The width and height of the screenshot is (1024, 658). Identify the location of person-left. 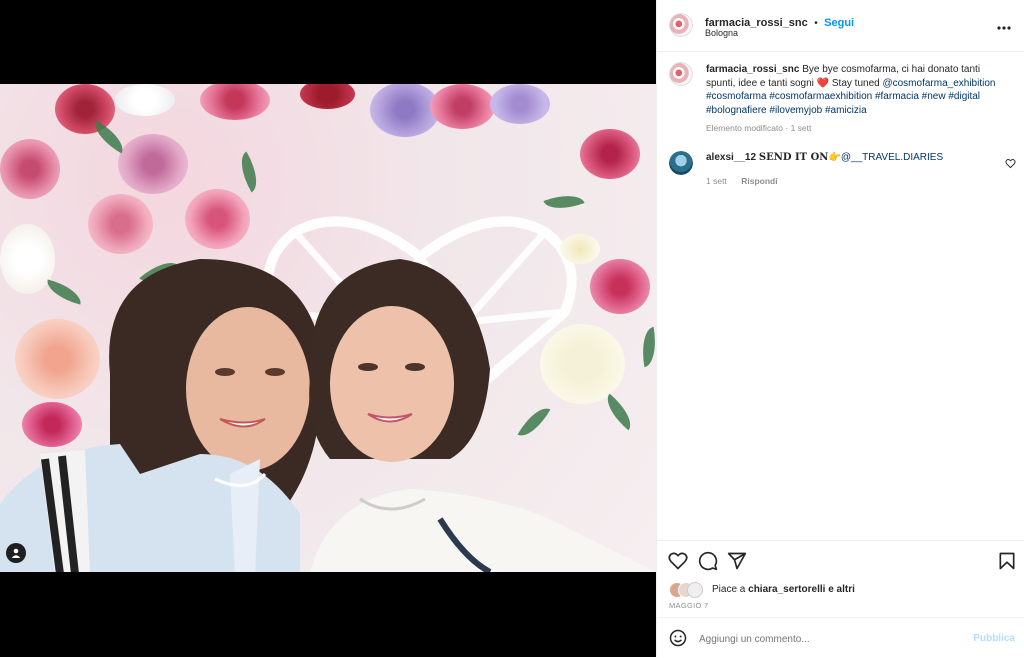
(161, 415).